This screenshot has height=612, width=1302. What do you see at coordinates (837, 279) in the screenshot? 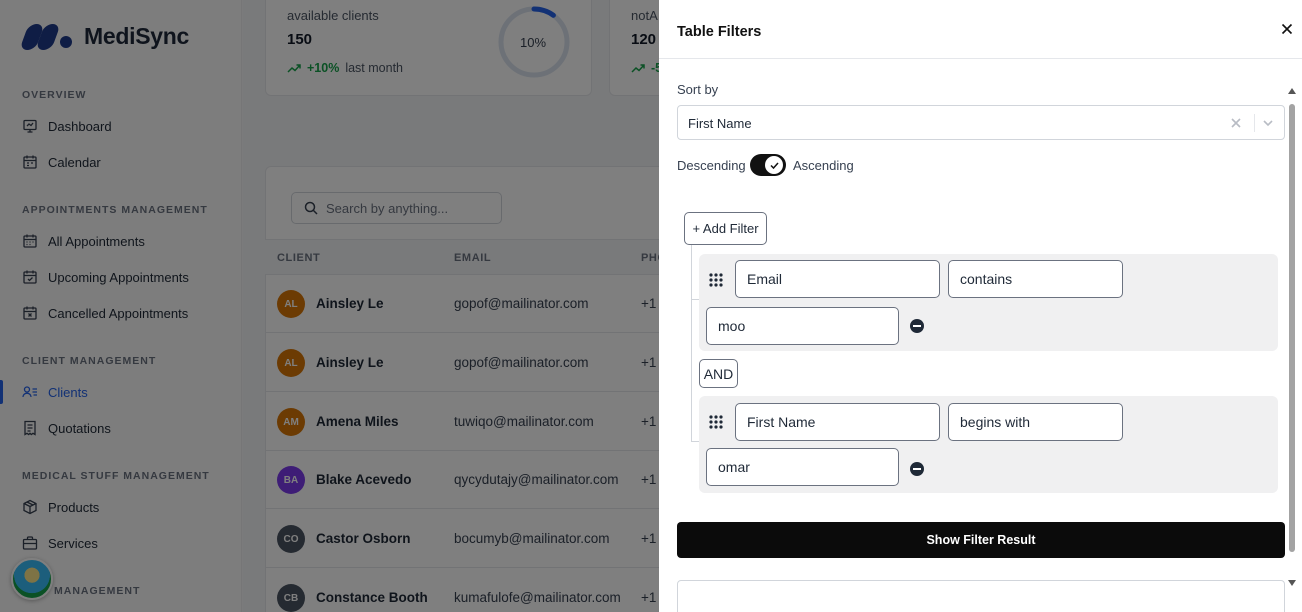
I see `filter-field-select: Email` at bounding box center [837, 279].